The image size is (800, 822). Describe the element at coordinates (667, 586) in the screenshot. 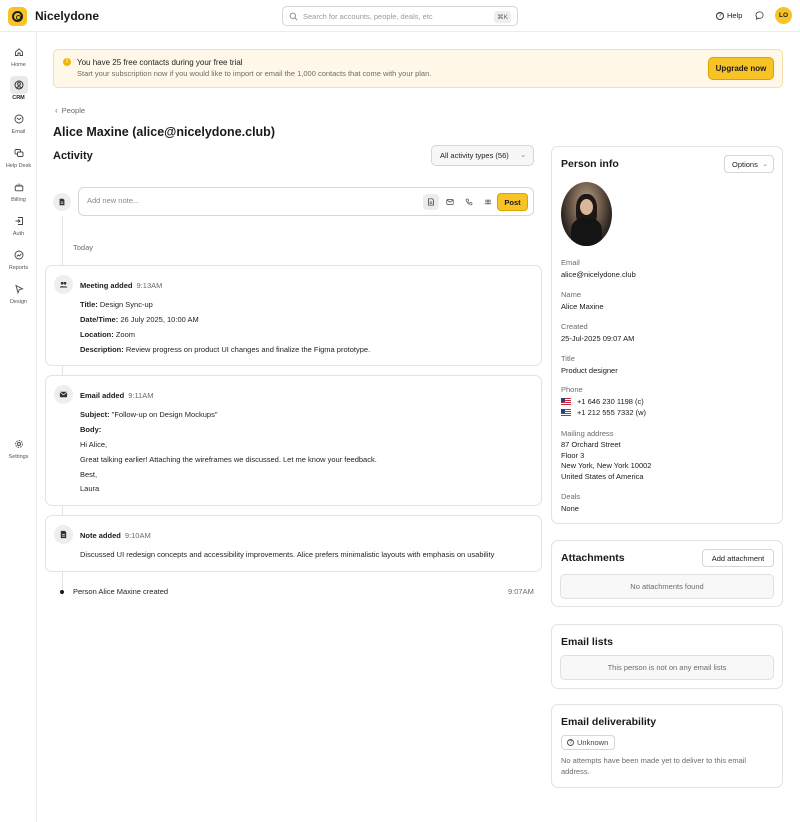

I see `attachments-empty-state: No attachments found` at that location.